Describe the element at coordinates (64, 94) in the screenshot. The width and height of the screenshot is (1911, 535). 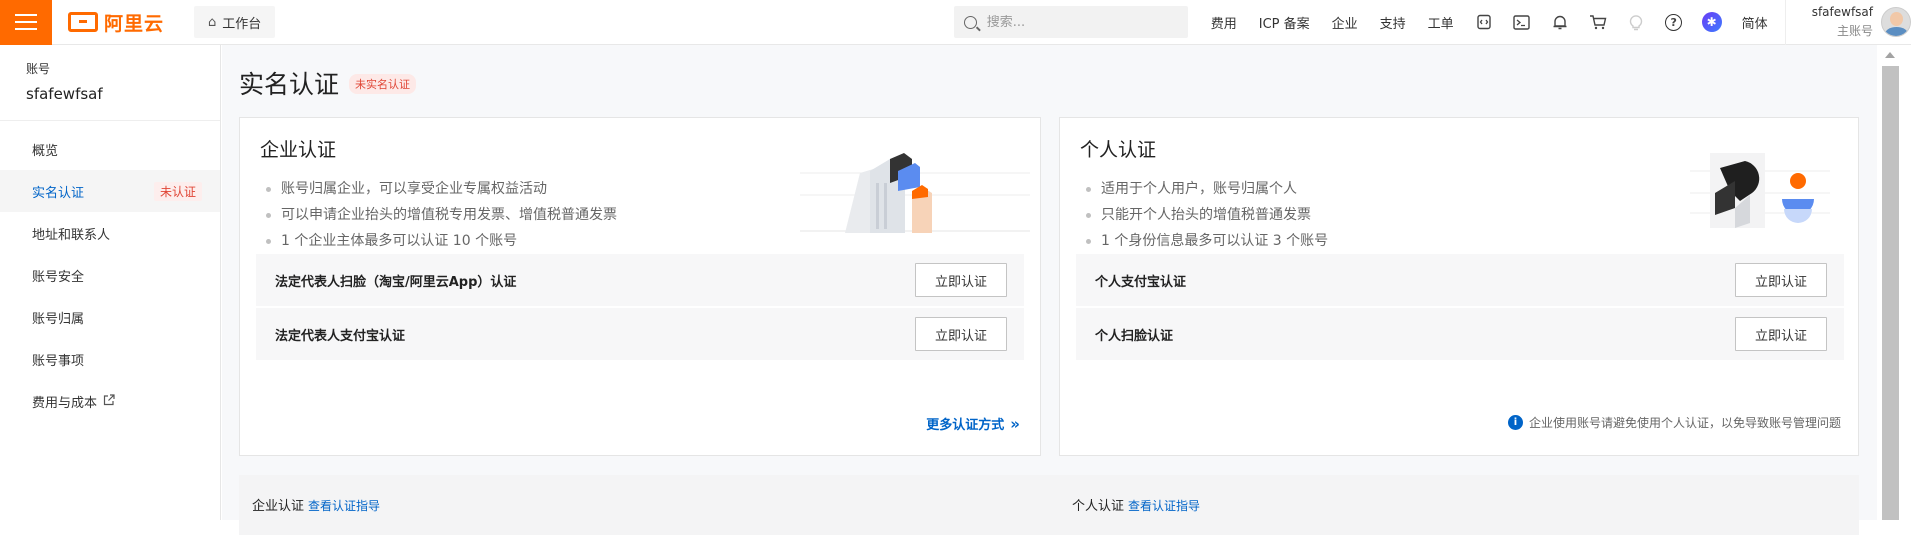
I see `account-name: sfafewfsaf` at that location.